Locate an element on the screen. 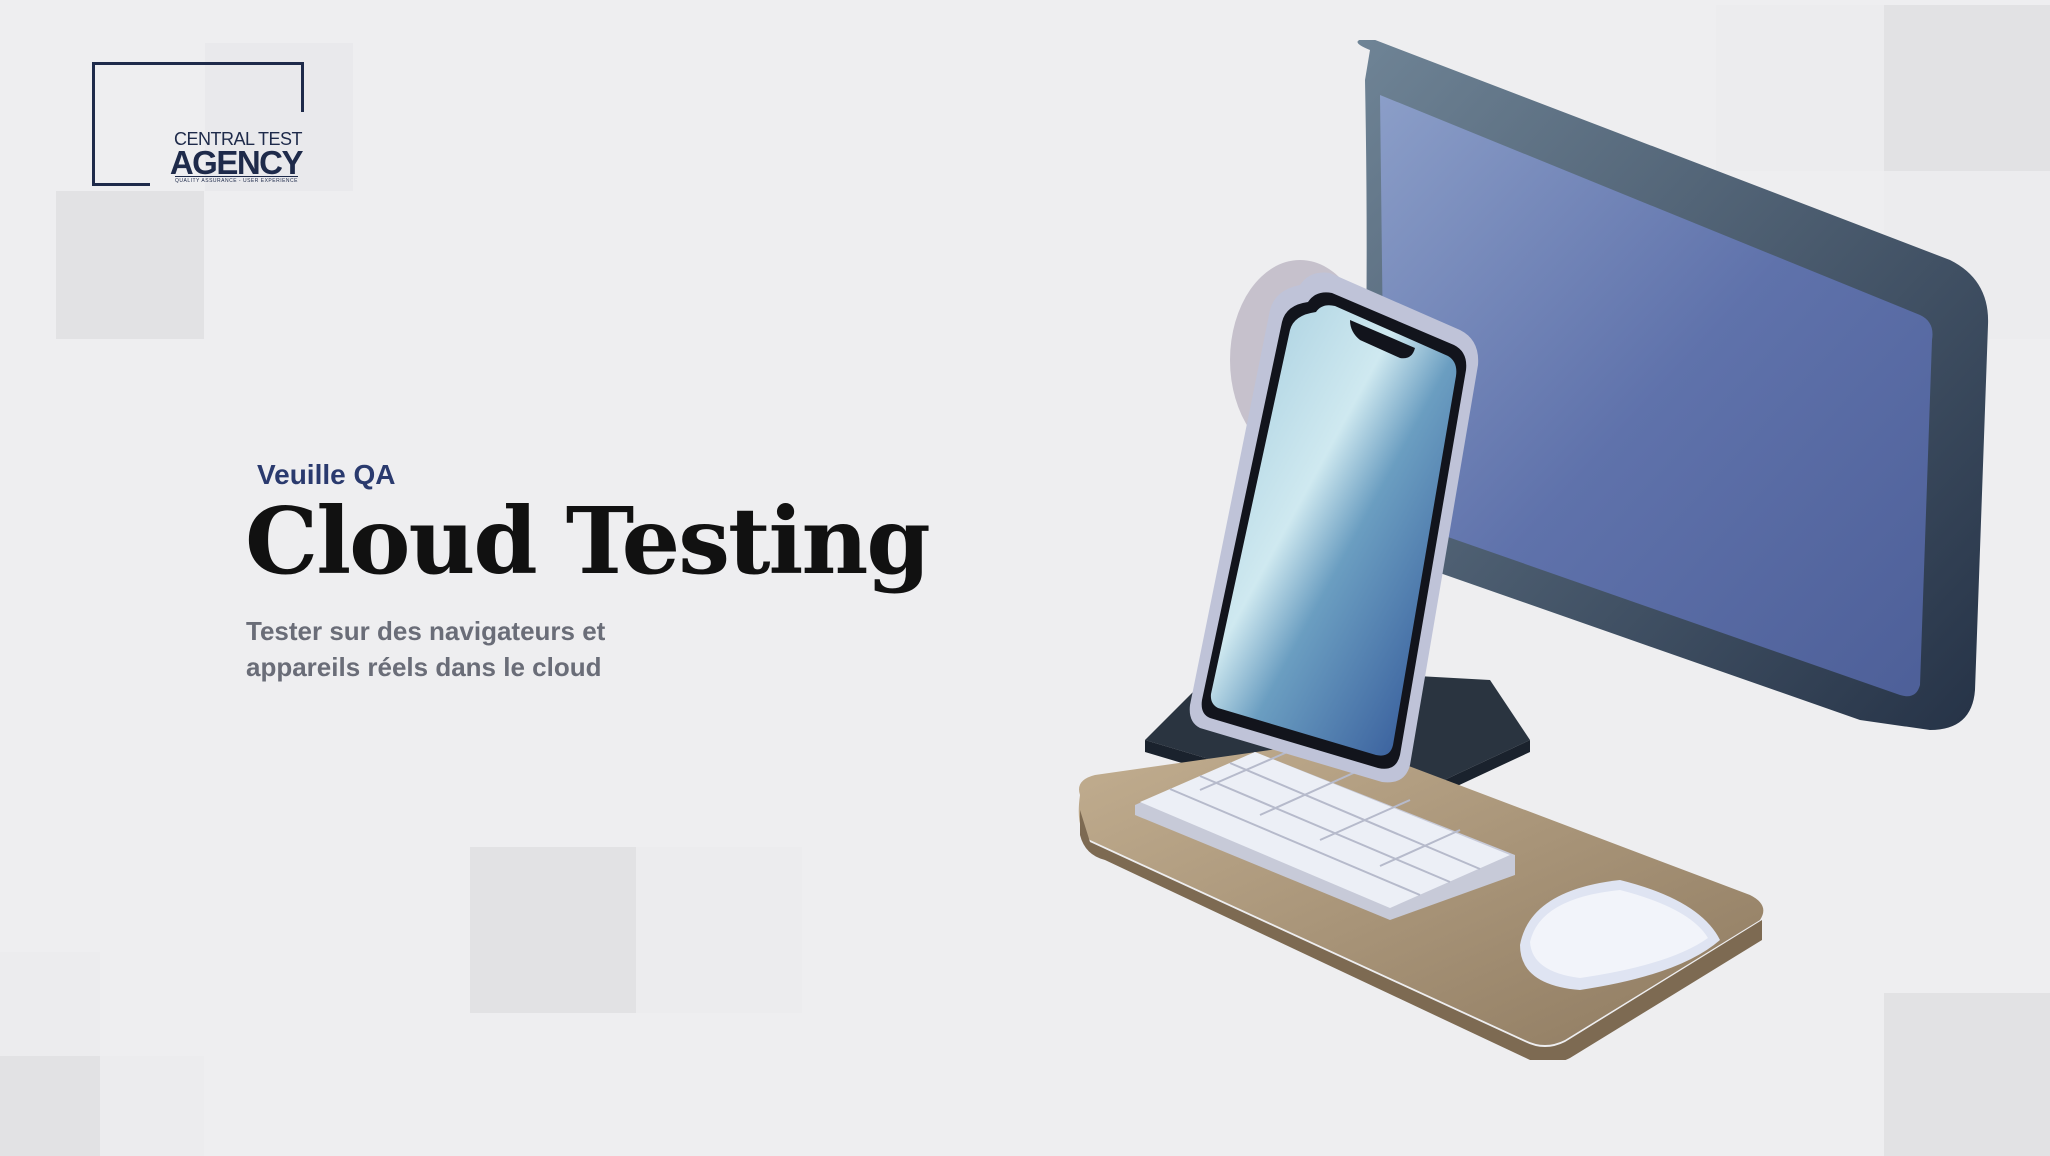 The image size is (2050, 1156). logo-frame-right is located at coordinates (302, 87).